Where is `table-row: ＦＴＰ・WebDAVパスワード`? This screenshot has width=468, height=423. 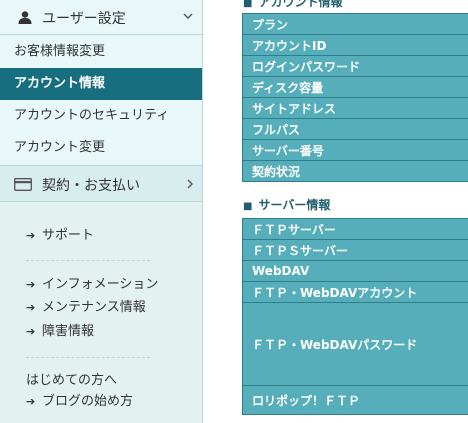
table-row: ＦＴＰ・WebDAVパスワード is located at coordinates (355, 344).